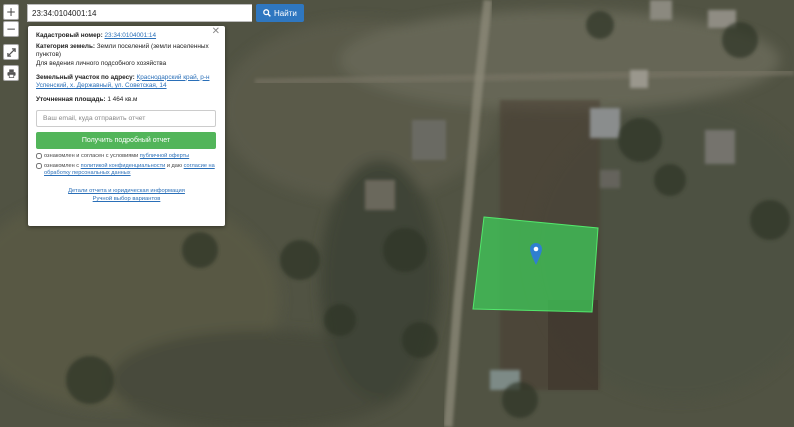  I want to click on expand-icon, so click(11, 52).